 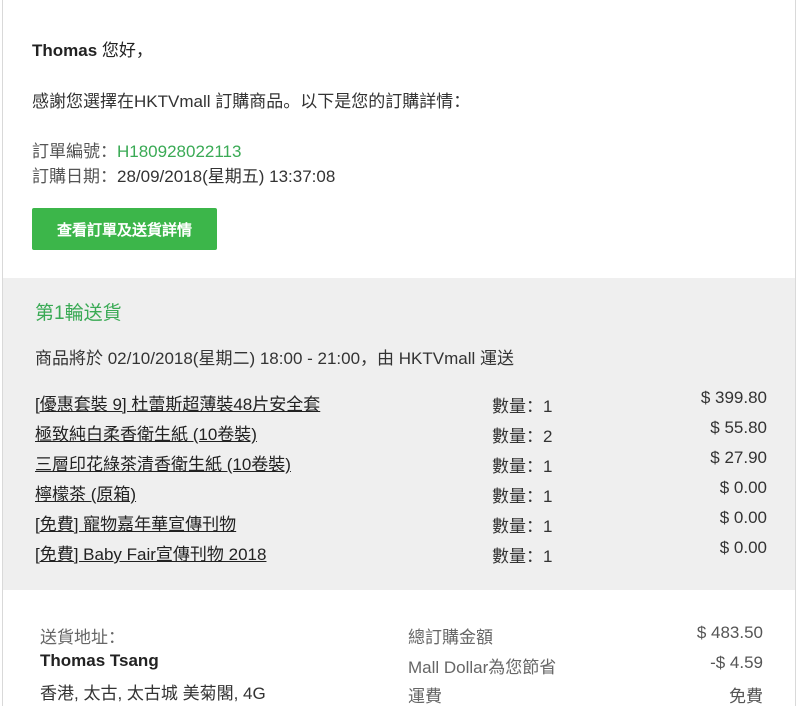 I want to click on list-item: 三層印花綠茶清香衛生紙 (10卷裝) 數量：1 $ 27.90, so click(x=399, y=464).